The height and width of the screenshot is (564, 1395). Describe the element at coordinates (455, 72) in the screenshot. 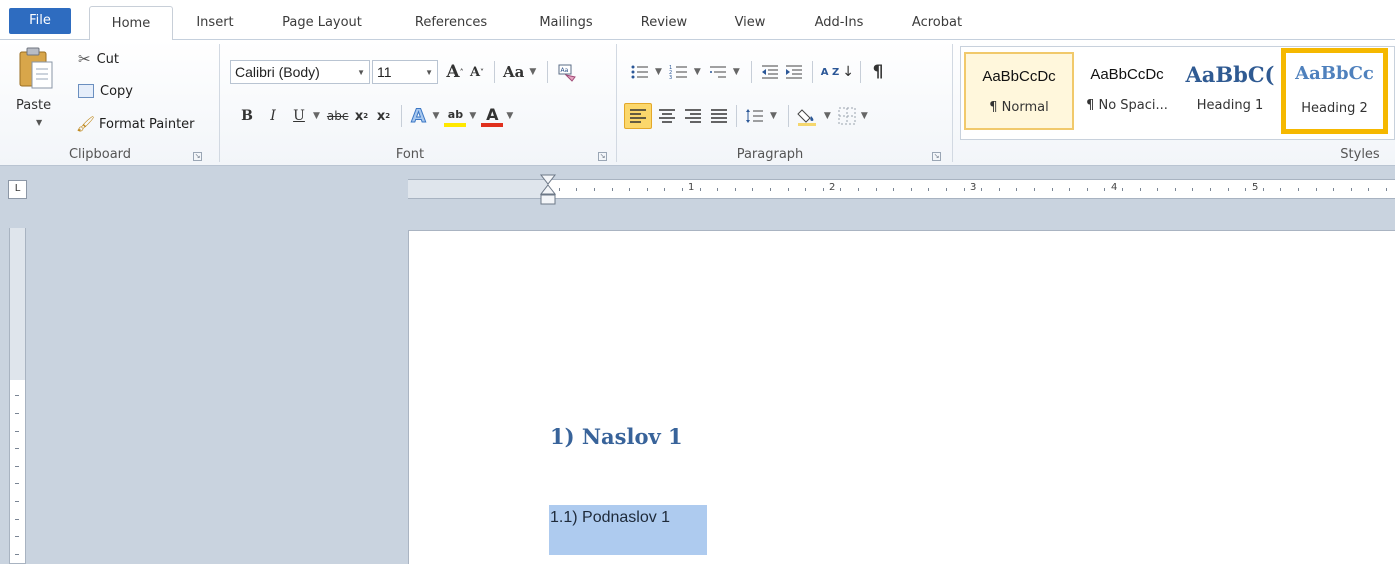

I see `grow-font-button: A ˄` at that location.